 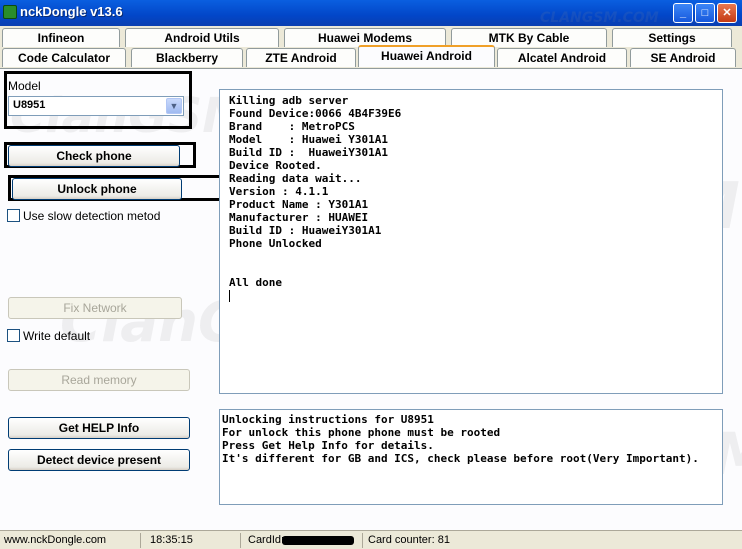 I want to click on instruction-line: Unlocking instructions for U8951, so click(x=328, y=419).